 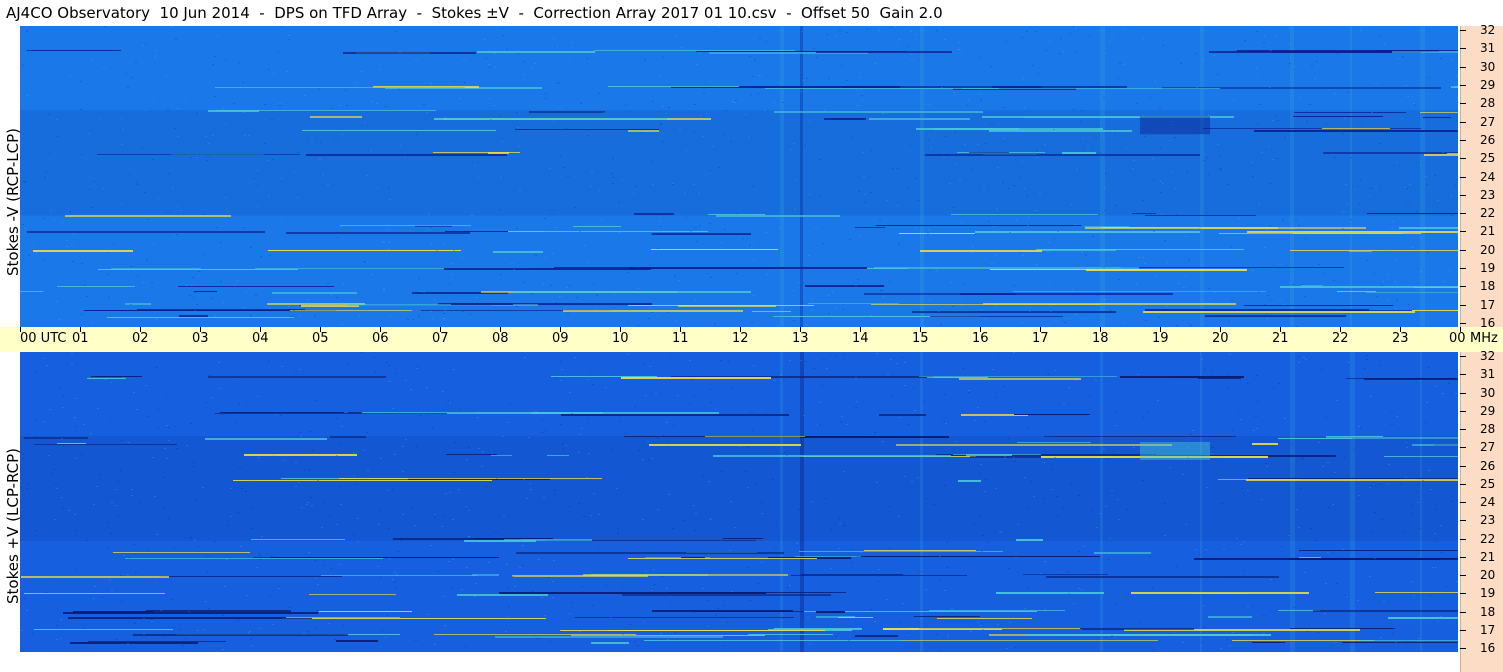 What do you see at coordinates (1488, 103) in the screenshot?
I see `frequency-tick-label: 28` at bounding box center [1488, 103].